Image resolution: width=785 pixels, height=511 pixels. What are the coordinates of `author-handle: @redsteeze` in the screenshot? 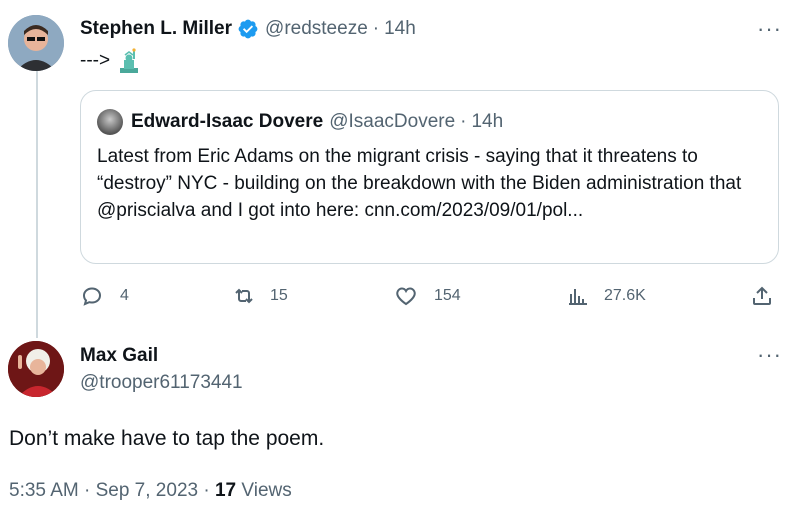 It's located at (316, 29).